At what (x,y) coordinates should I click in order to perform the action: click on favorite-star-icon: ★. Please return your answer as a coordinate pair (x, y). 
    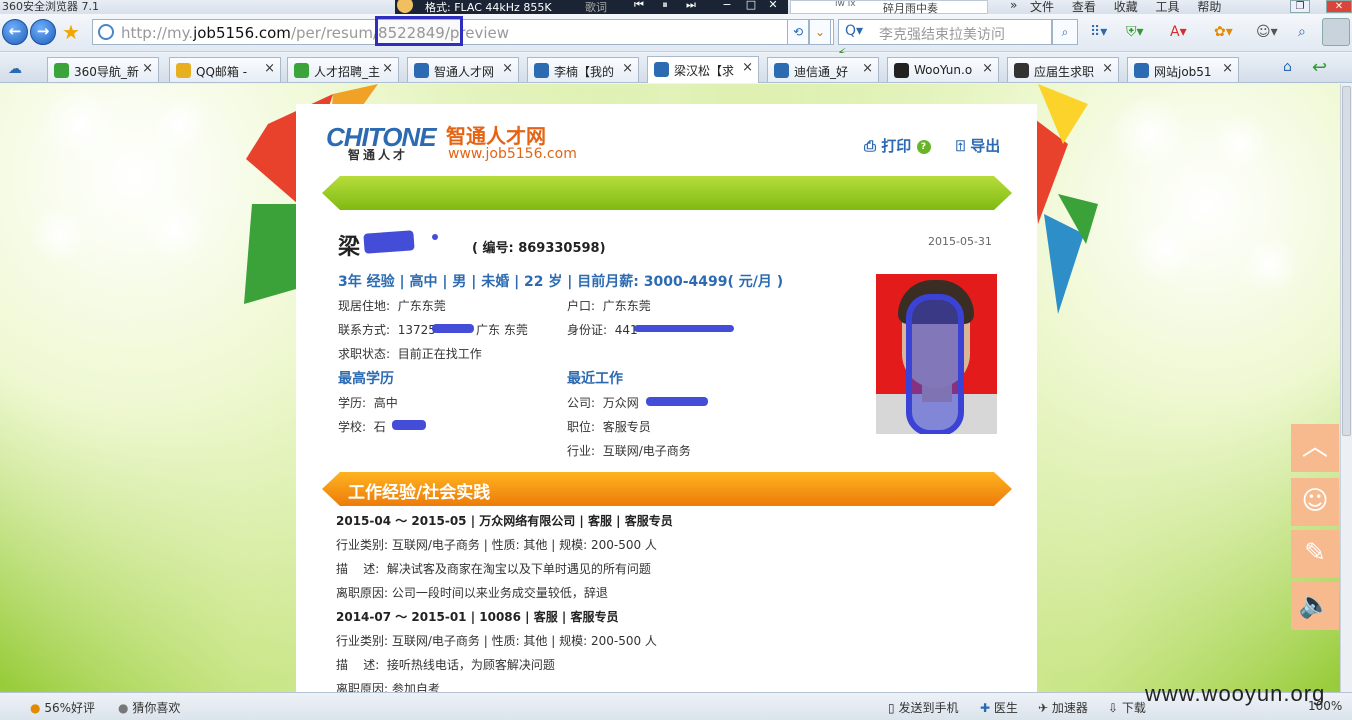
    Looking at the image, I should click on (71, 32).